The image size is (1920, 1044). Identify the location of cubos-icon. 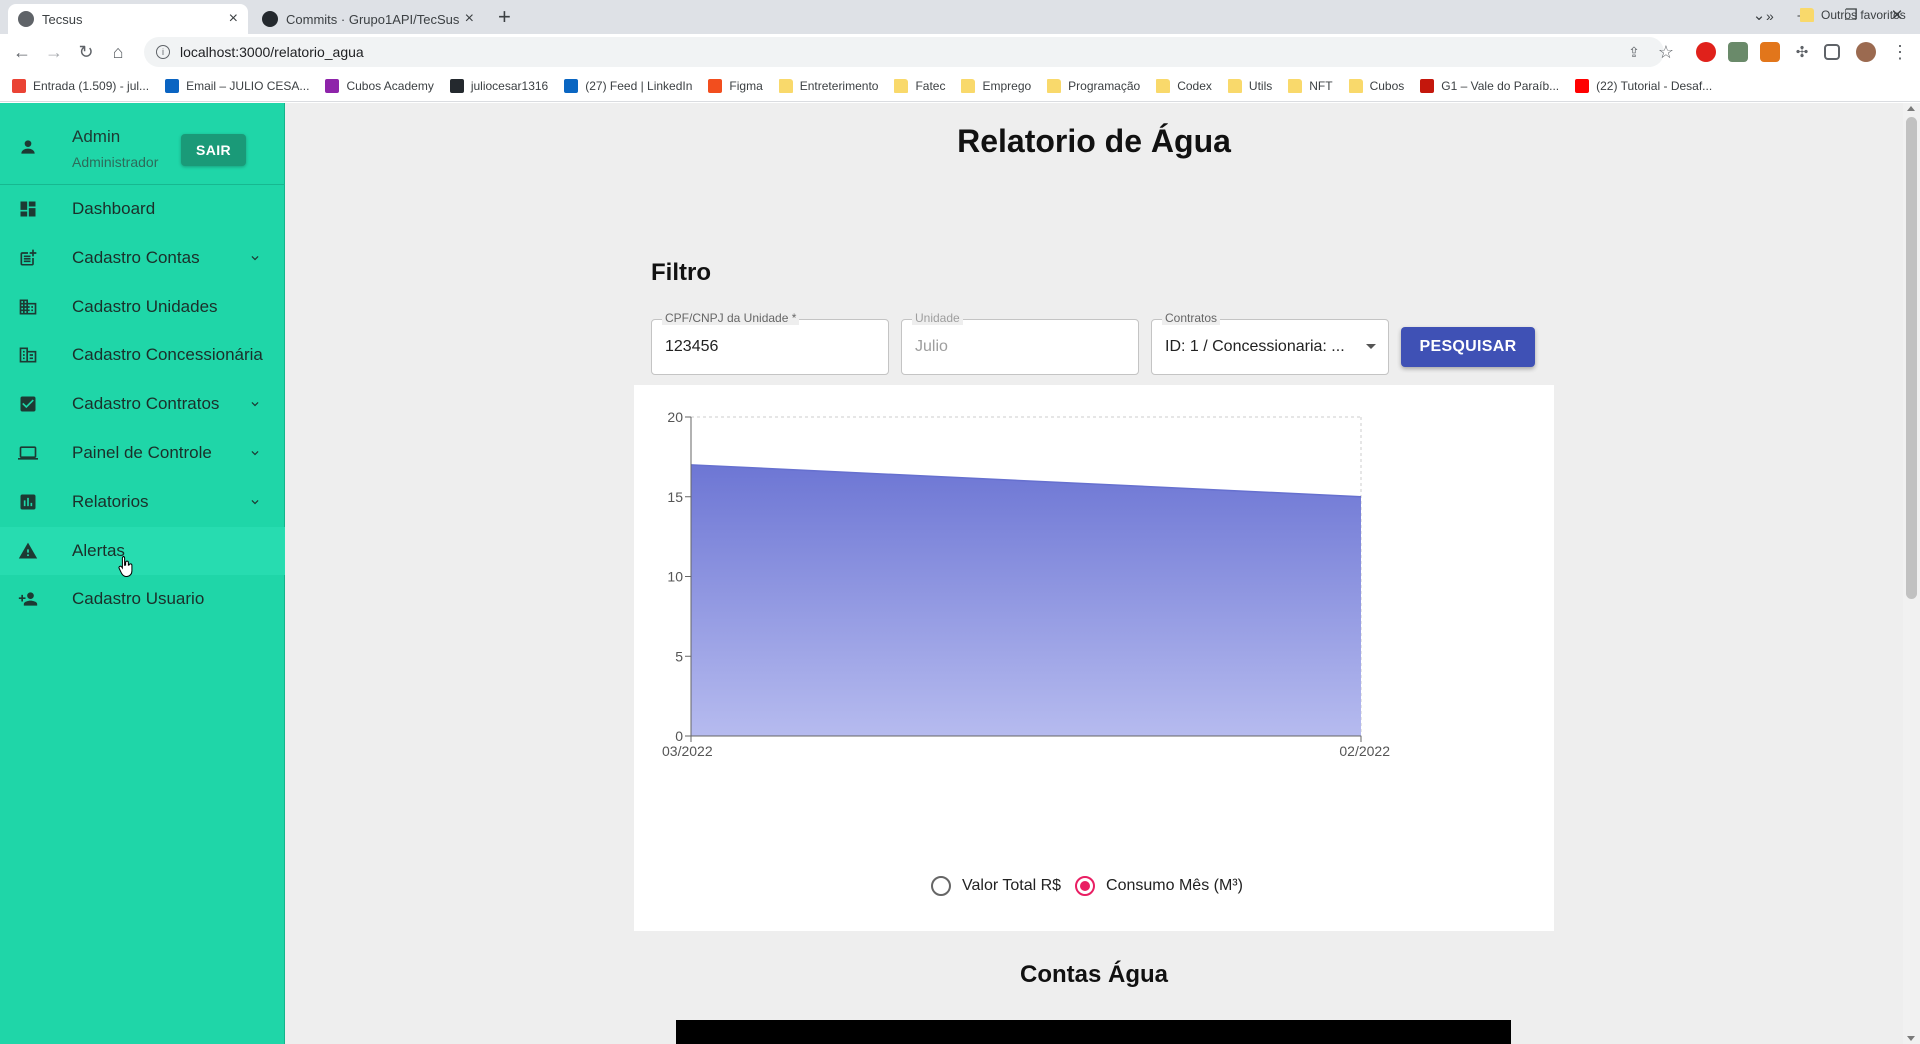
(332, 85).